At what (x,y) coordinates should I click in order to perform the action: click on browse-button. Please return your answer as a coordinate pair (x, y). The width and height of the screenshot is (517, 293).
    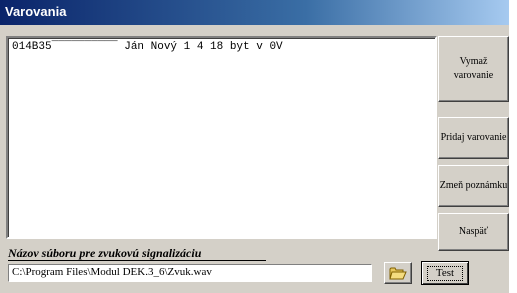
    Looking at the image, I should click on (398, 273).